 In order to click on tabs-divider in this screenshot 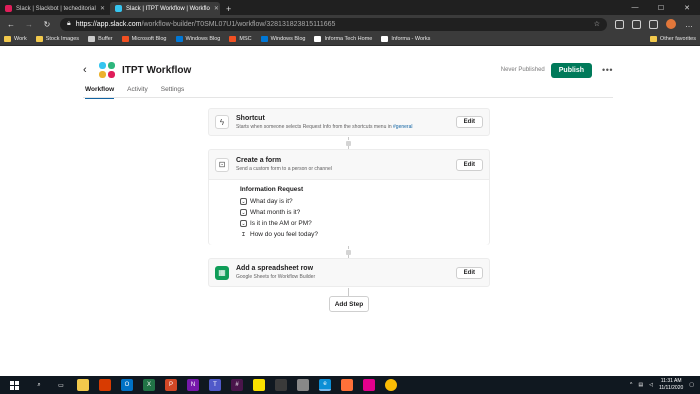, I will do `click(348, 97)`.